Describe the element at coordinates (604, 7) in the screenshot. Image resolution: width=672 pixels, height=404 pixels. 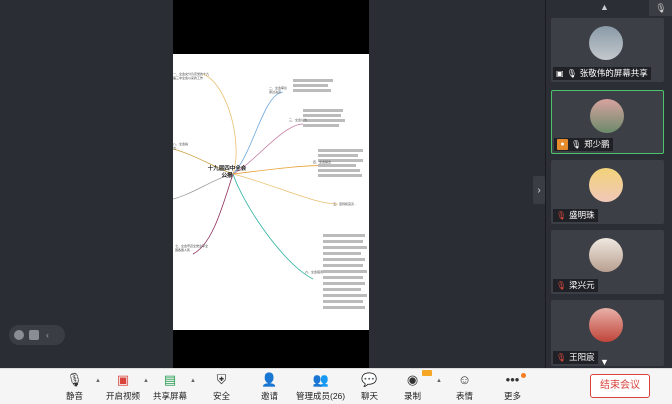
I see `scroll-up-icon: ▲` at that location.